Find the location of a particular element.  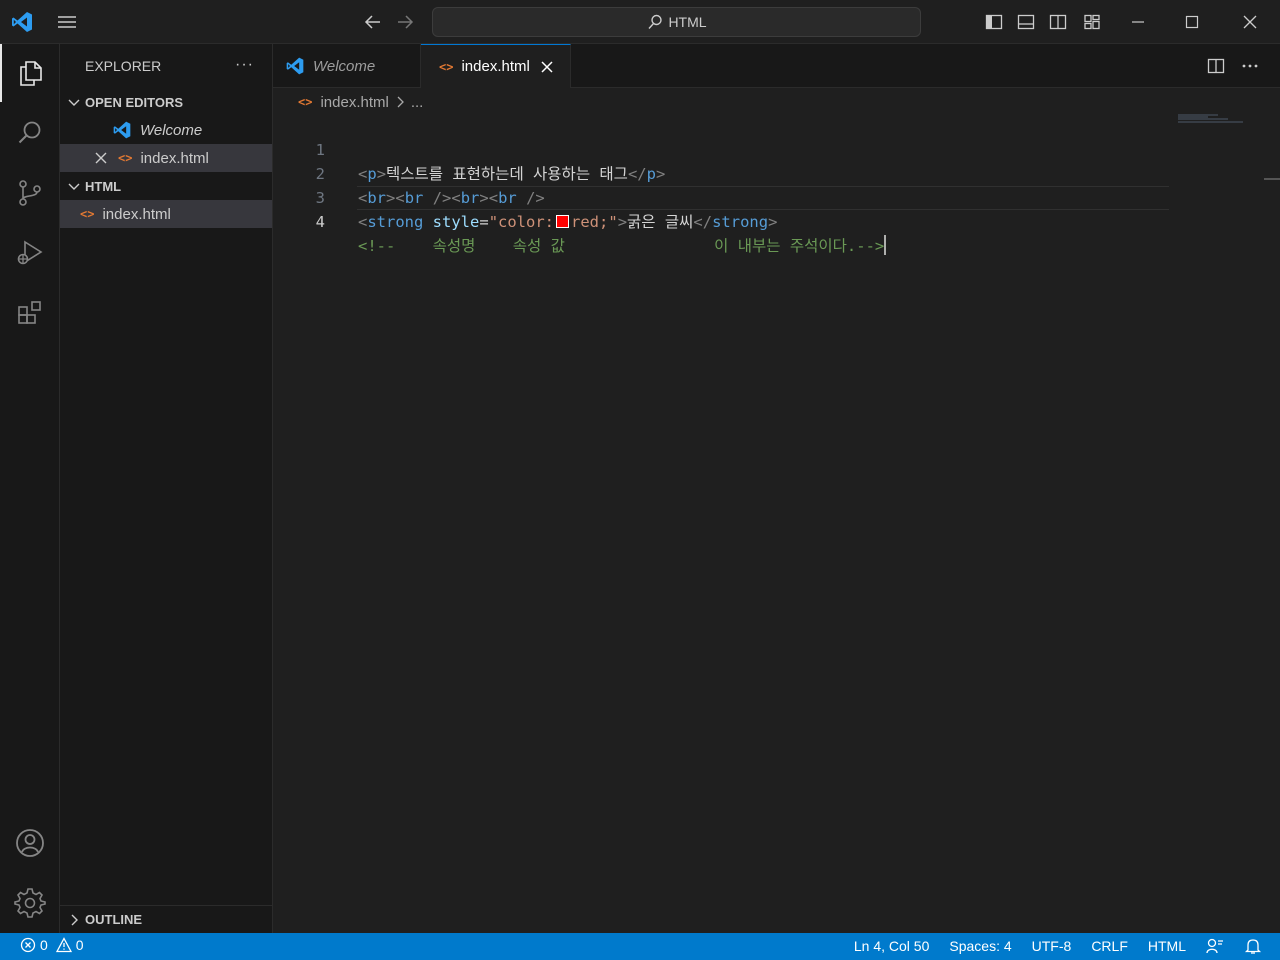

cursor-position: Ln 4, Col 50 is located at coordinates (892, 946).